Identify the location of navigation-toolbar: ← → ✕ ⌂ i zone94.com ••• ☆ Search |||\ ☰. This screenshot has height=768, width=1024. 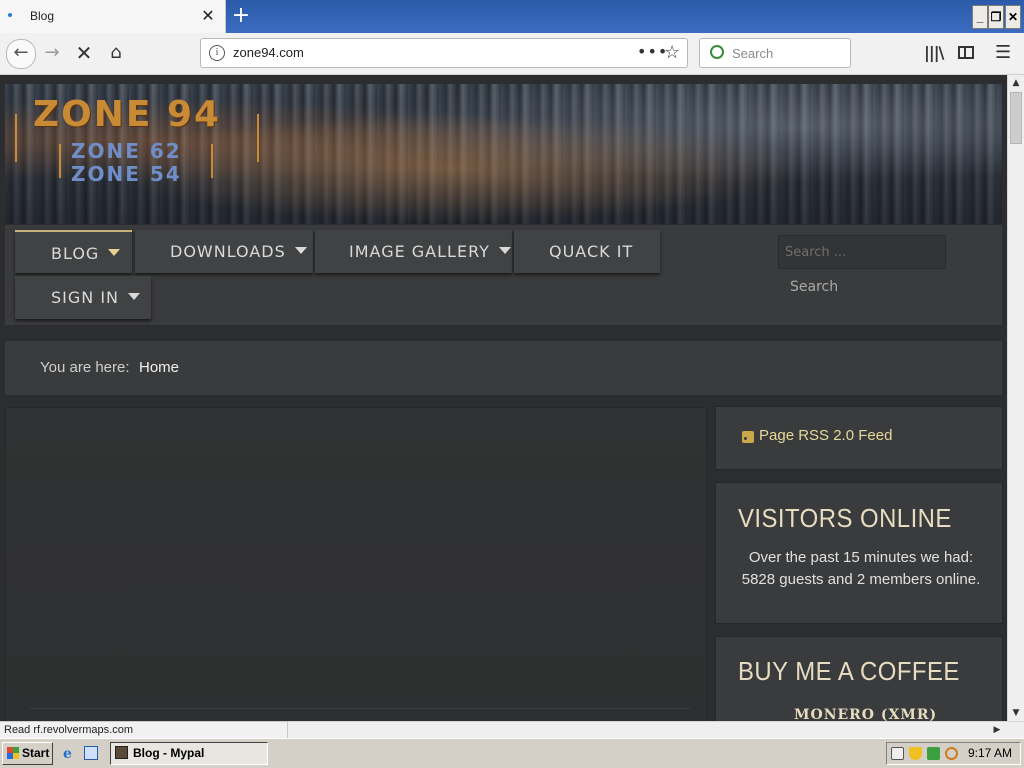
(512, 54).